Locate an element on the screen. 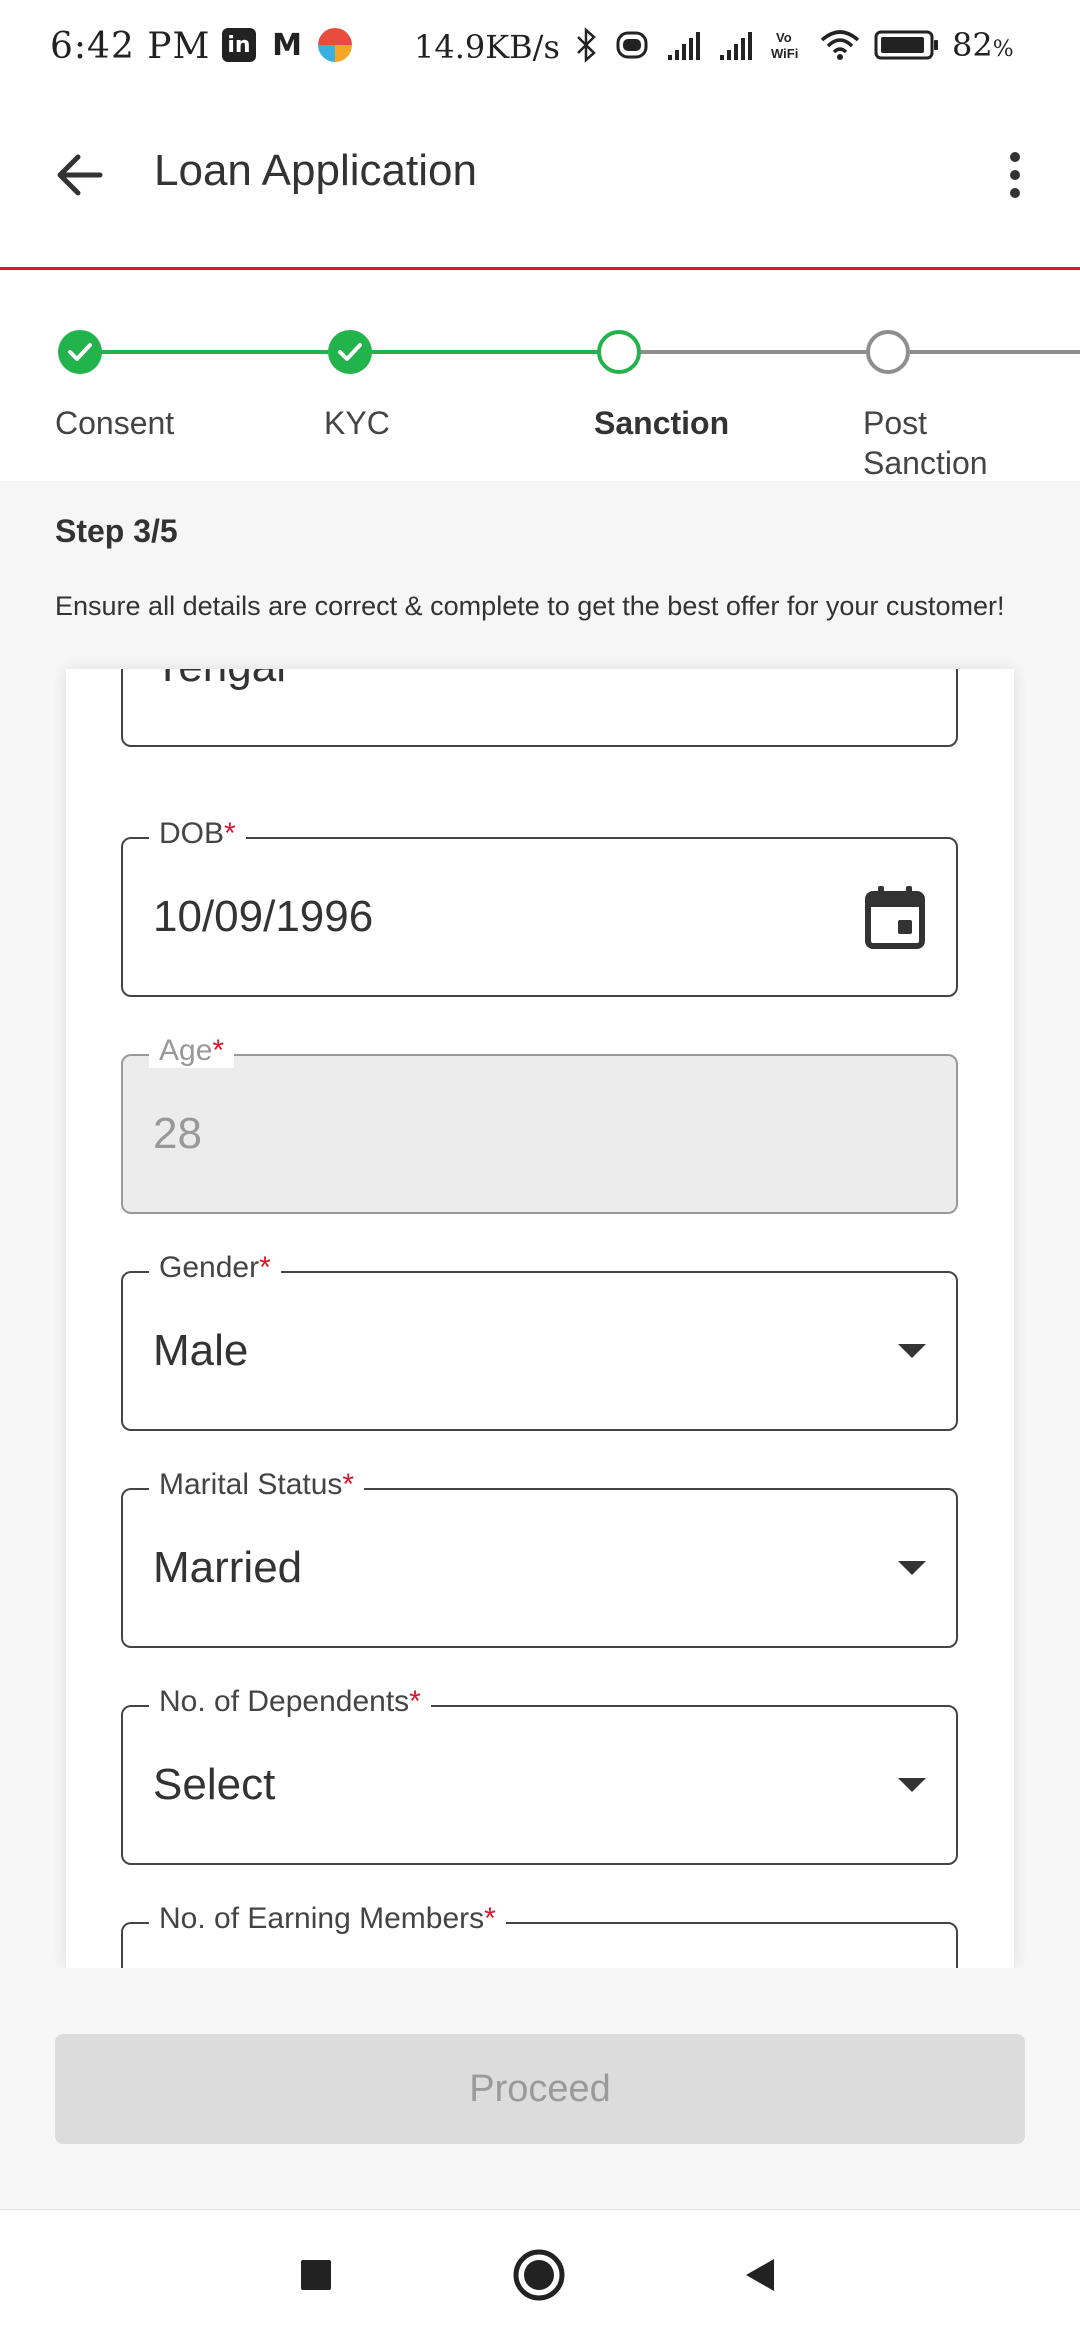  dependents-select: No. of Dependents* Select is located at coordinates (539, 1775).